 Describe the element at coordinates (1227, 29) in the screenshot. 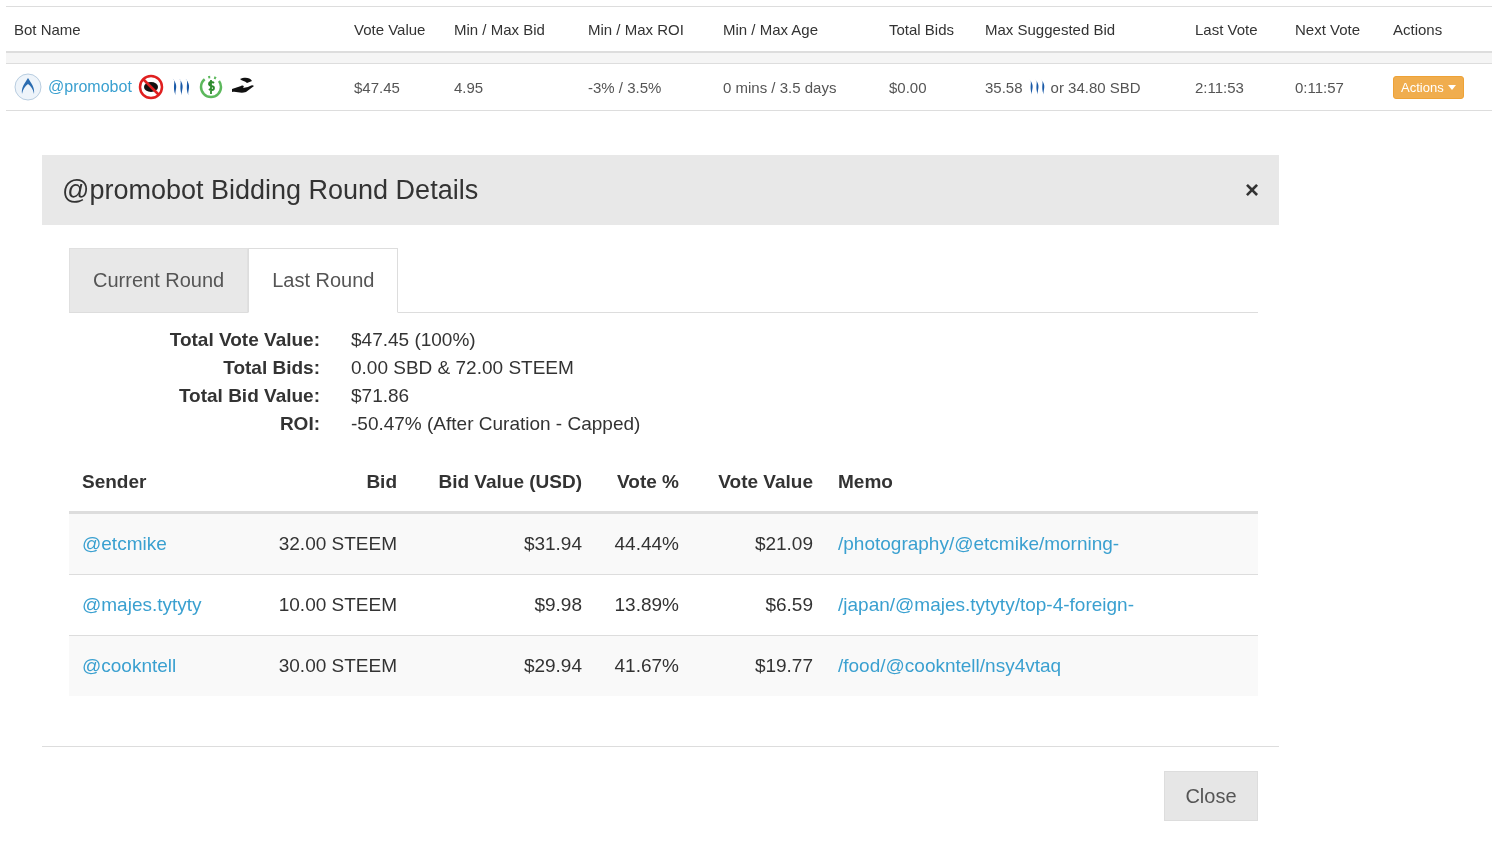

I see `column-header: Last Vote` at that location.